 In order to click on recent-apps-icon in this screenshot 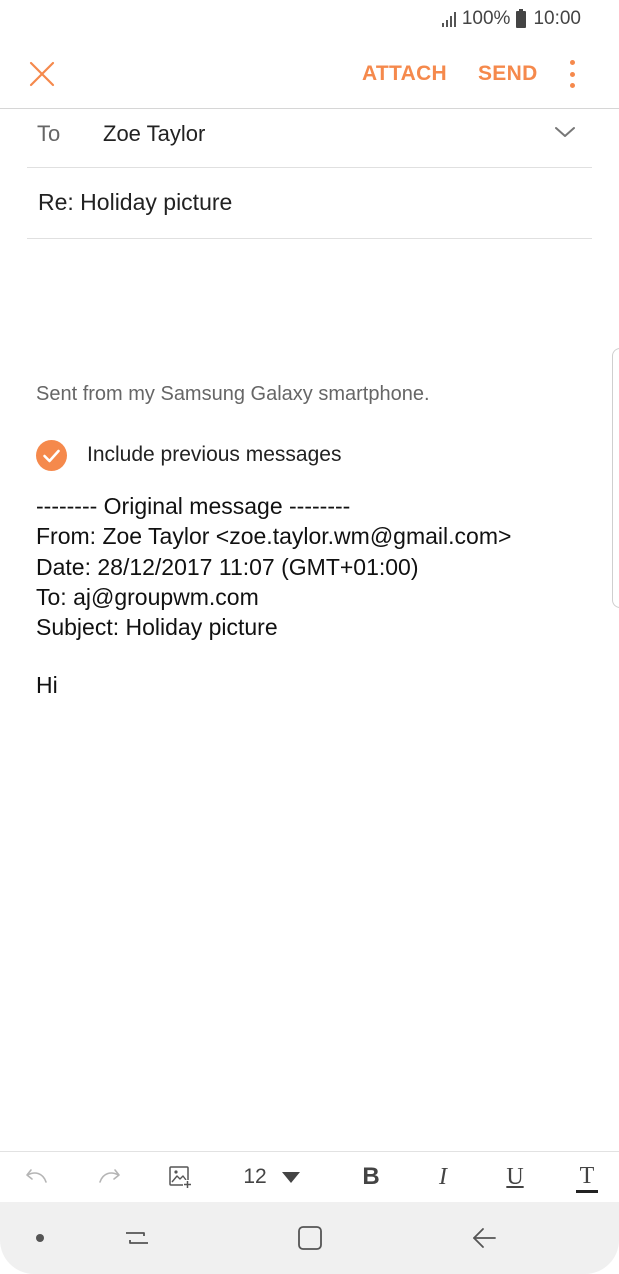, I will do `click(137, 1238)`.